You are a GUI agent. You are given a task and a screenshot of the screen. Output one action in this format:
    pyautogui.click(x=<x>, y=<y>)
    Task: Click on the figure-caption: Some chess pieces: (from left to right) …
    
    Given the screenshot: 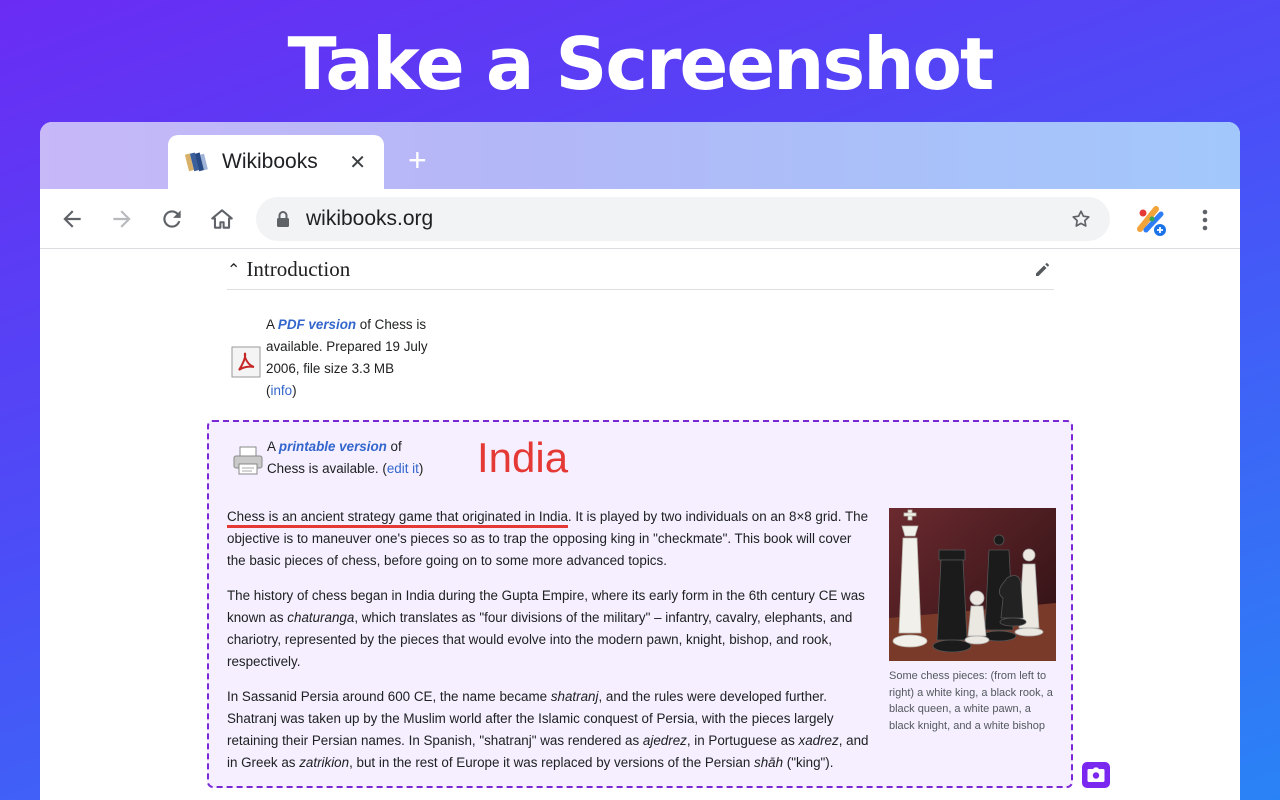 What is the action you would take?
    pyautogui.click(x=971, y=701)
    